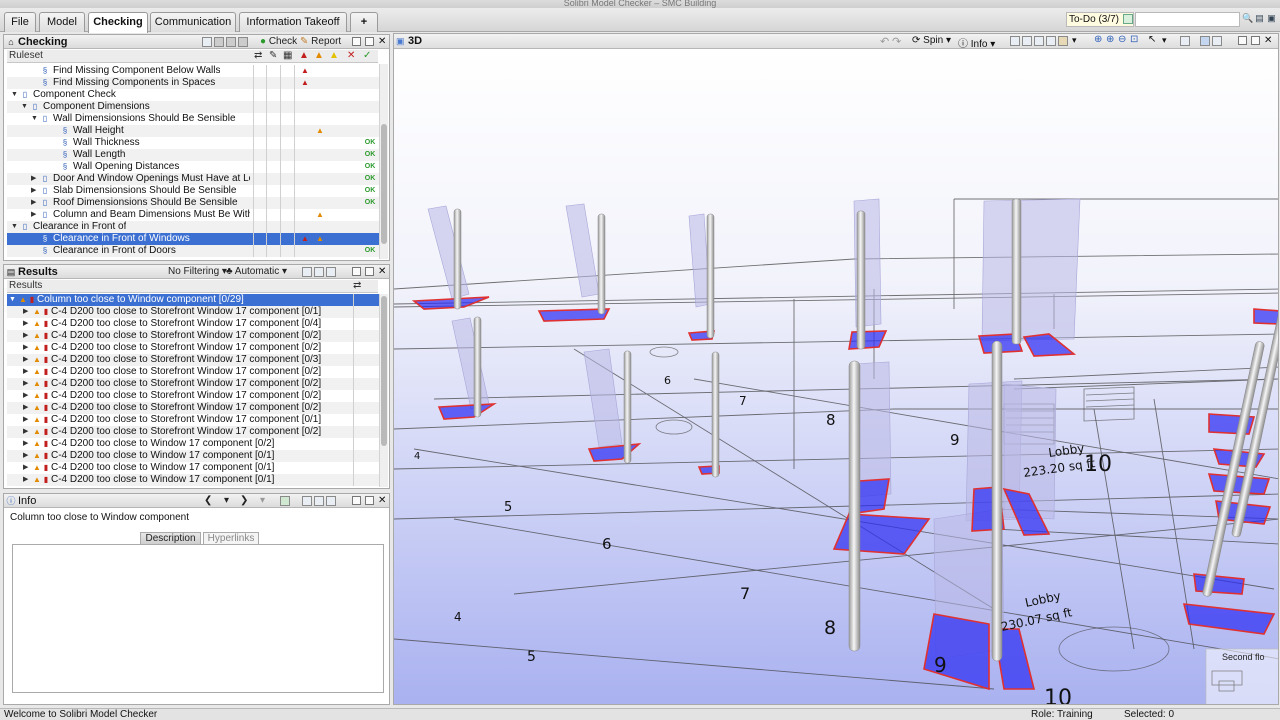 This screenshot has width=1280, height=720. I want to click on ruleset-row: ▼ ▯ Wall Dimensionsions Should Be Sensible, so click(194, 119).